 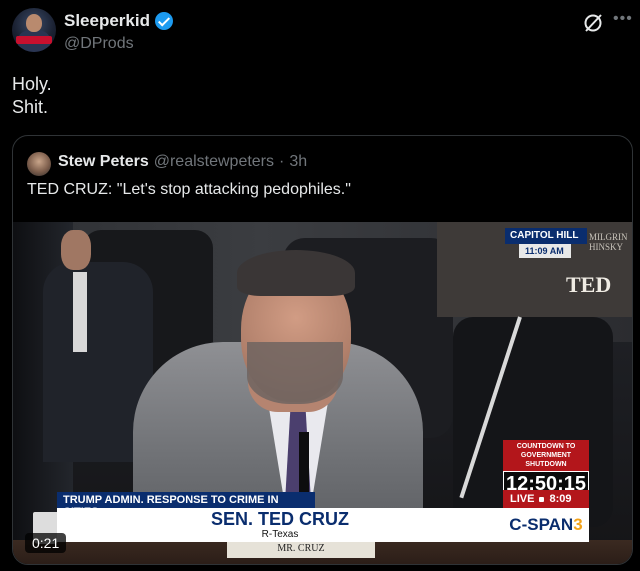 What do you see at coordinates (546, 236) in the screenshot?
I see `capitol-label: CAPITOL HILL` at bounding box center [546, 236].